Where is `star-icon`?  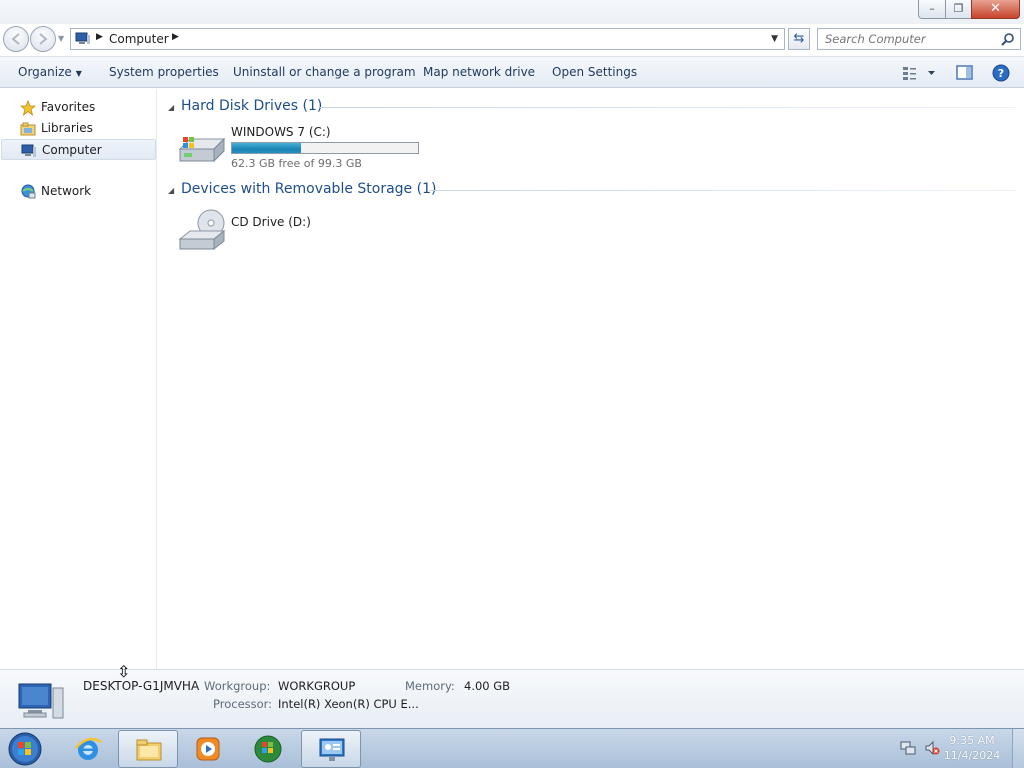 star-icon is located at coordinates (28, 108).